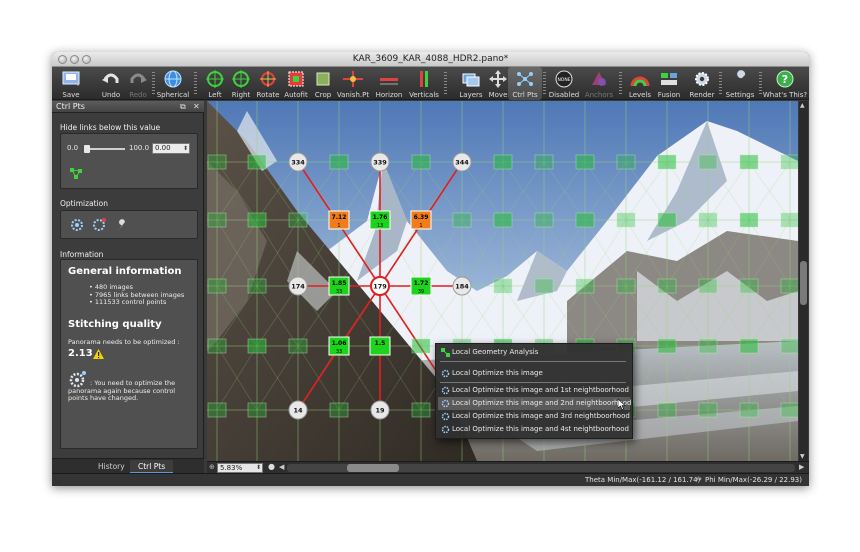 This screenshot has height=552, width=860. Describe the element at coordinates (380, 220) in the screenshot. I see `link-error-badge: 1.76 13` at that location.